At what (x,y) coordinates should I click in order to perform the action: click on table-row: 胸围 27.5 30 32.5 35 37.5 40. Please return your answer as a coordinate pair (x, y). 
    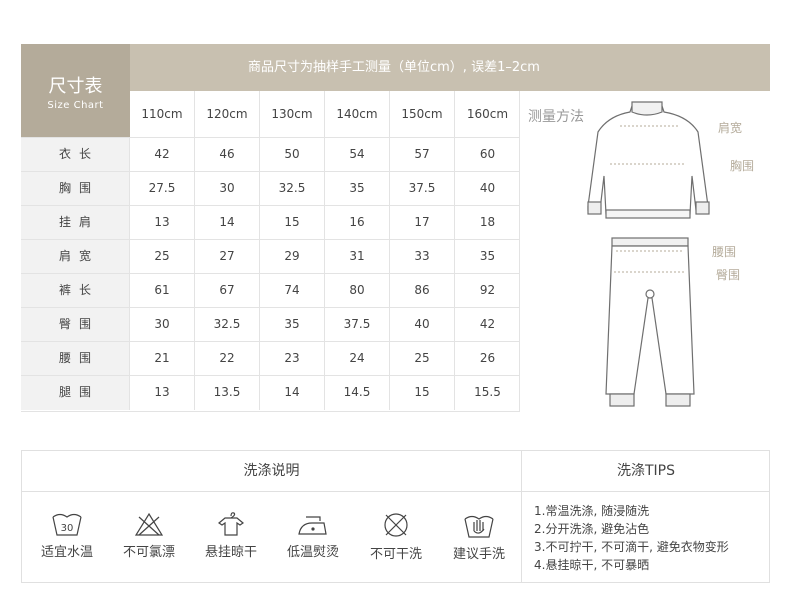
    Looking at the image, I should click on (270, 188).